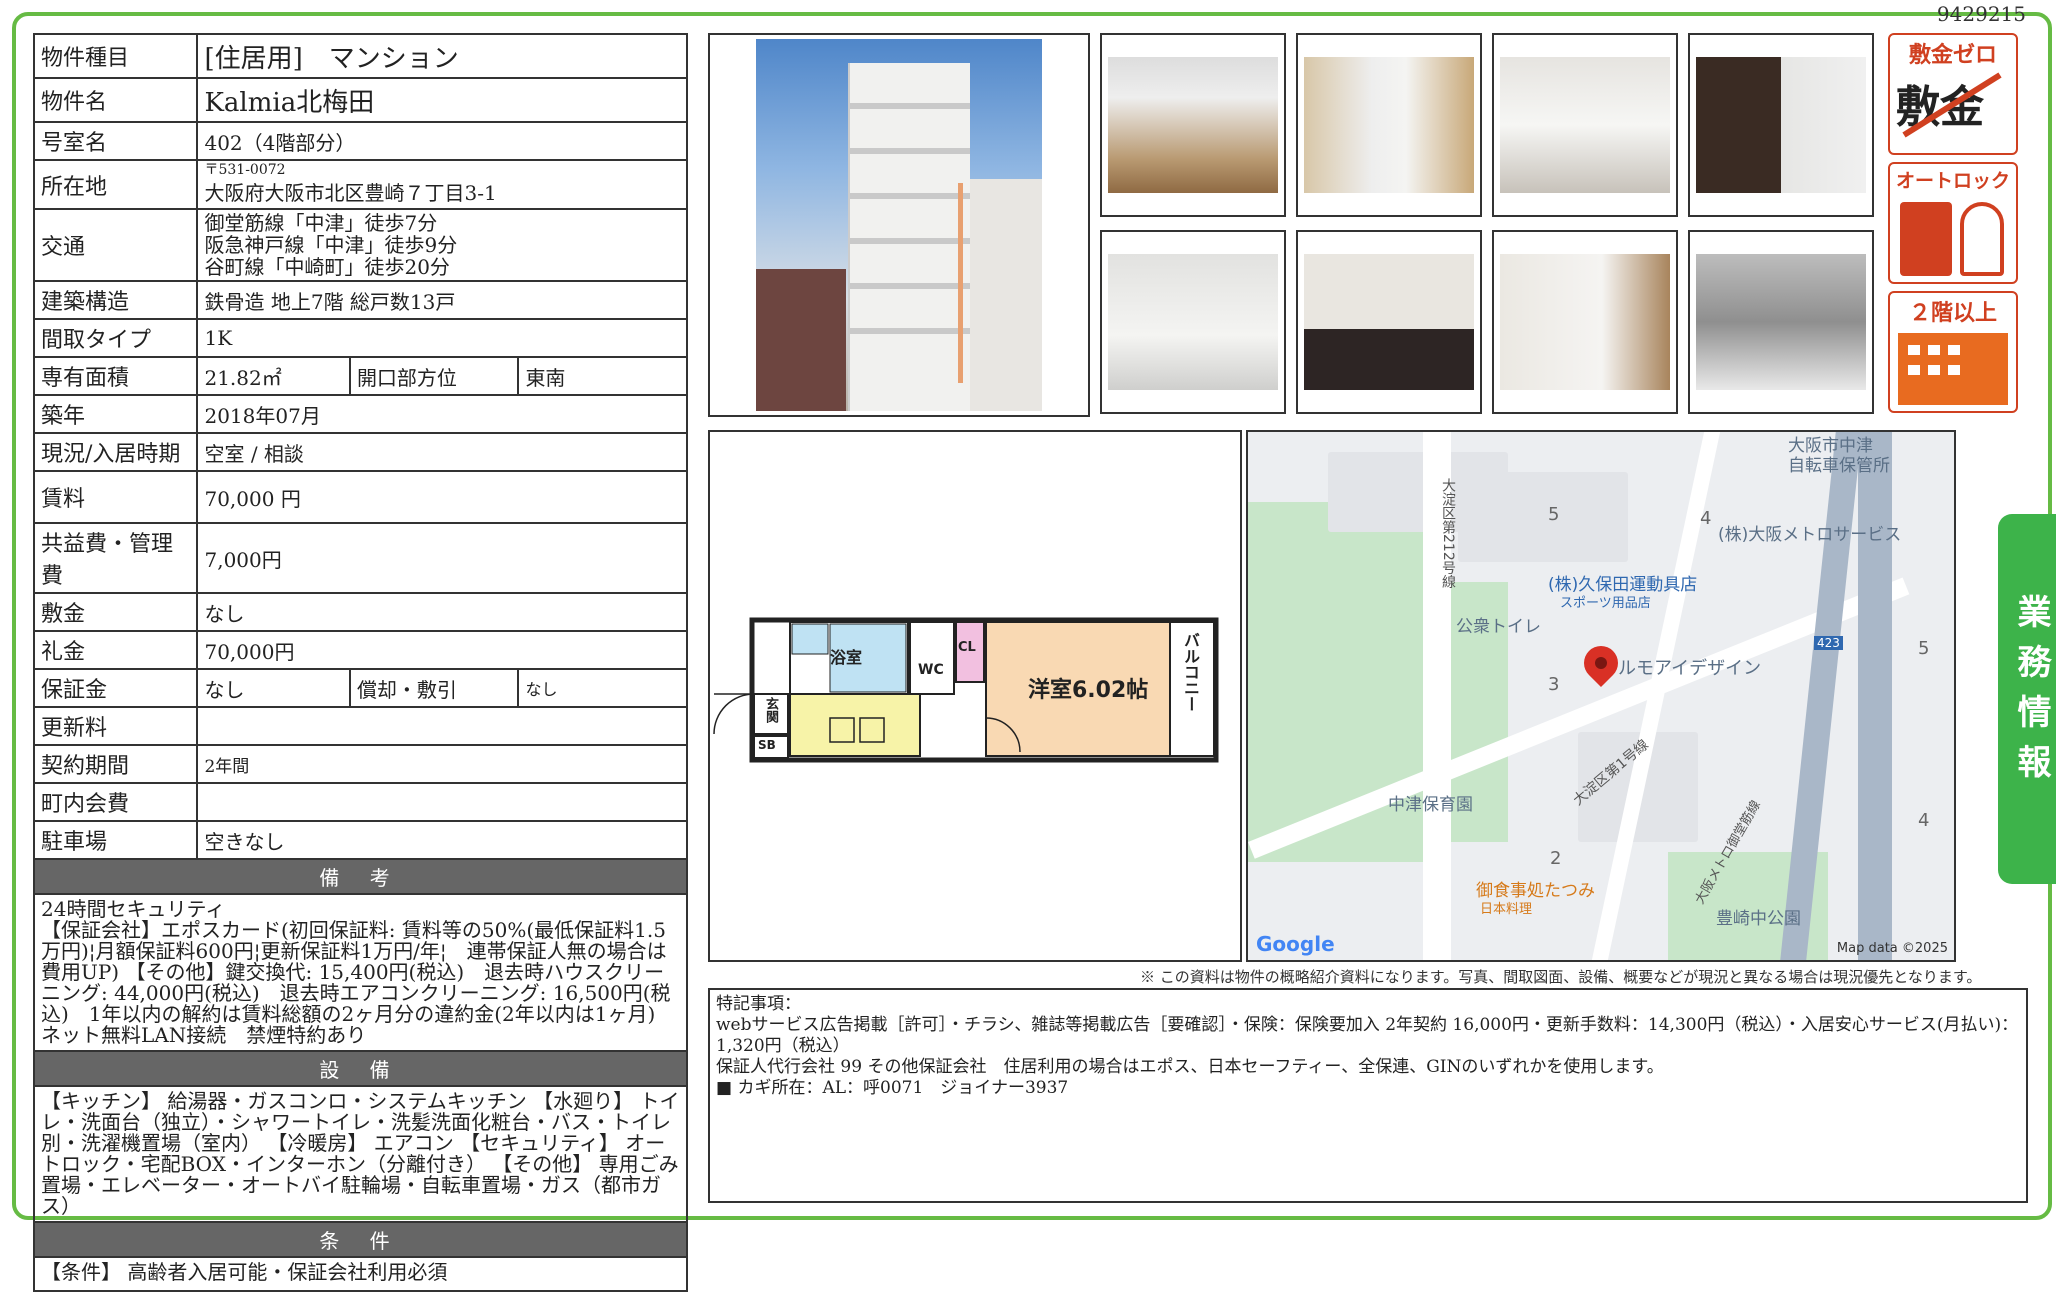  I want to click on guarantee-value: なし, so click(273, 688).